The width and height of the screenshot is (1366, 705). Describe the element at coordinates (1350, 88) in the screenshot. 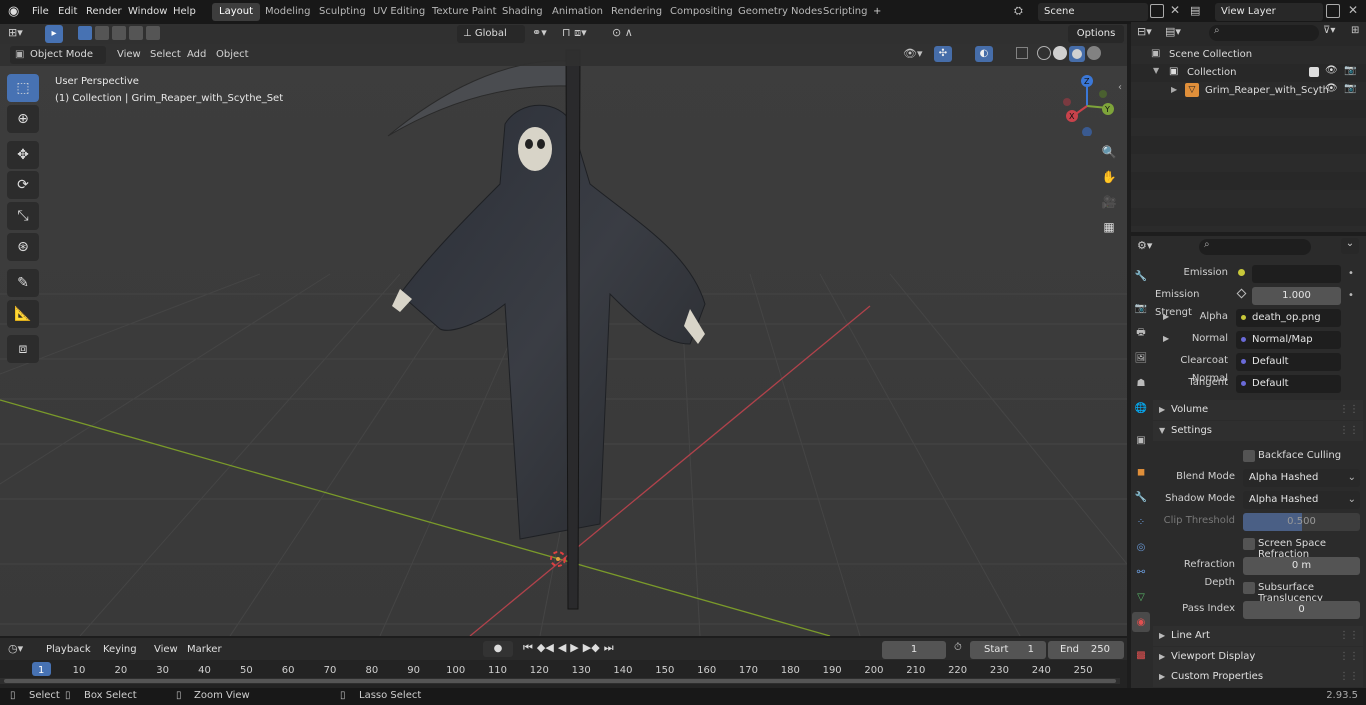

I see `object-camera-icon: 📷` at that location.